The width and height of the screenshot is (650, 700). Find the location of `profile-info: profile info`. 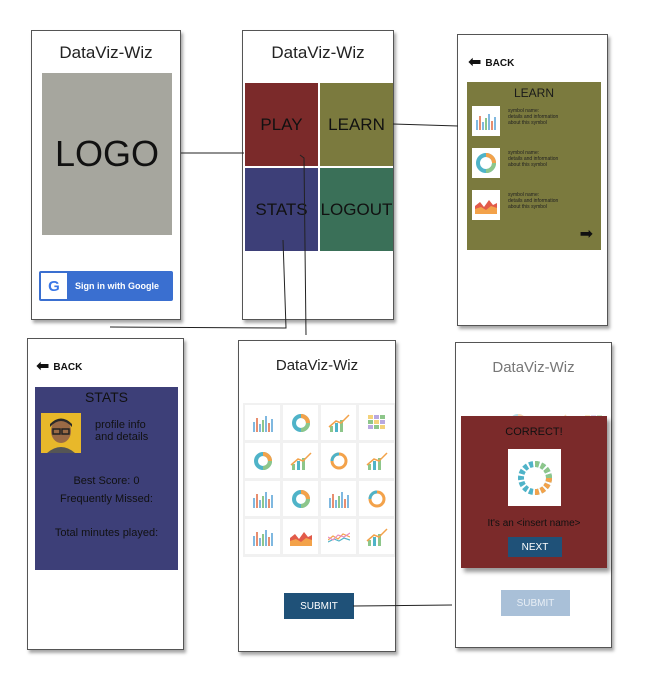

profile-info: profile info is located at coordinates (120, 425).